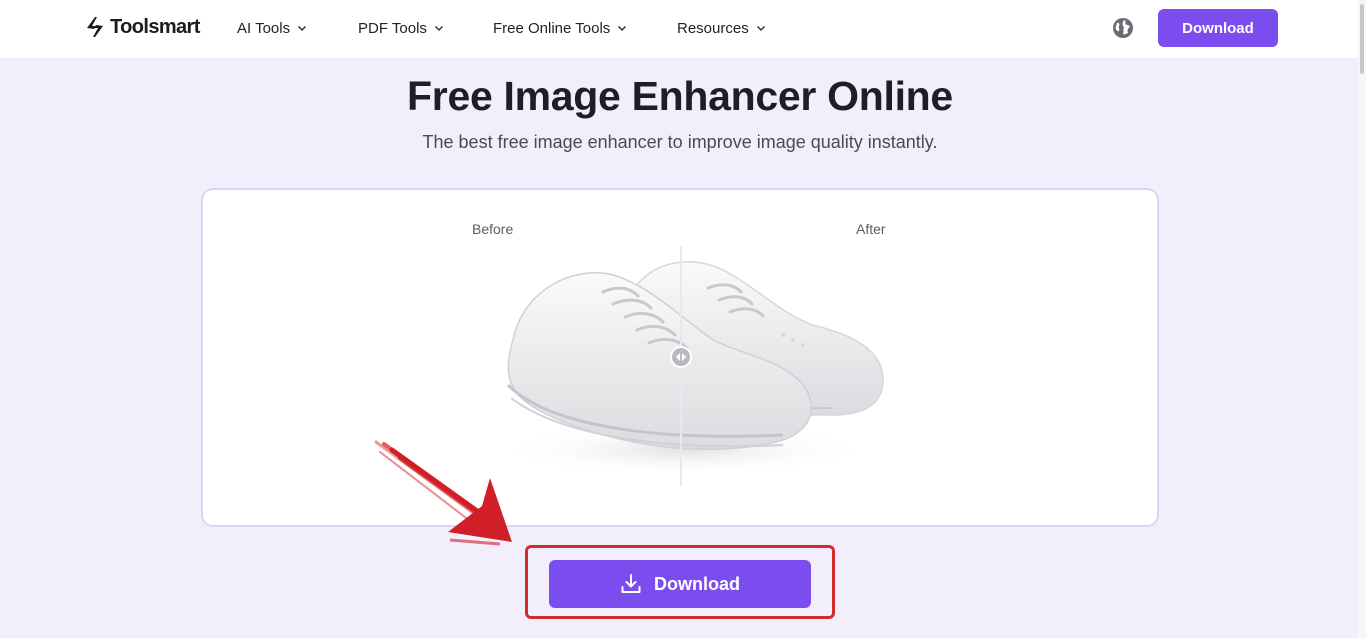 Image resolution: width=1366 pixels, height=638 pixels. What do you see at coordinates (264, 28) in the screenshot?
I see `nav-label: AI Tools` at bounding box center [264, 28].